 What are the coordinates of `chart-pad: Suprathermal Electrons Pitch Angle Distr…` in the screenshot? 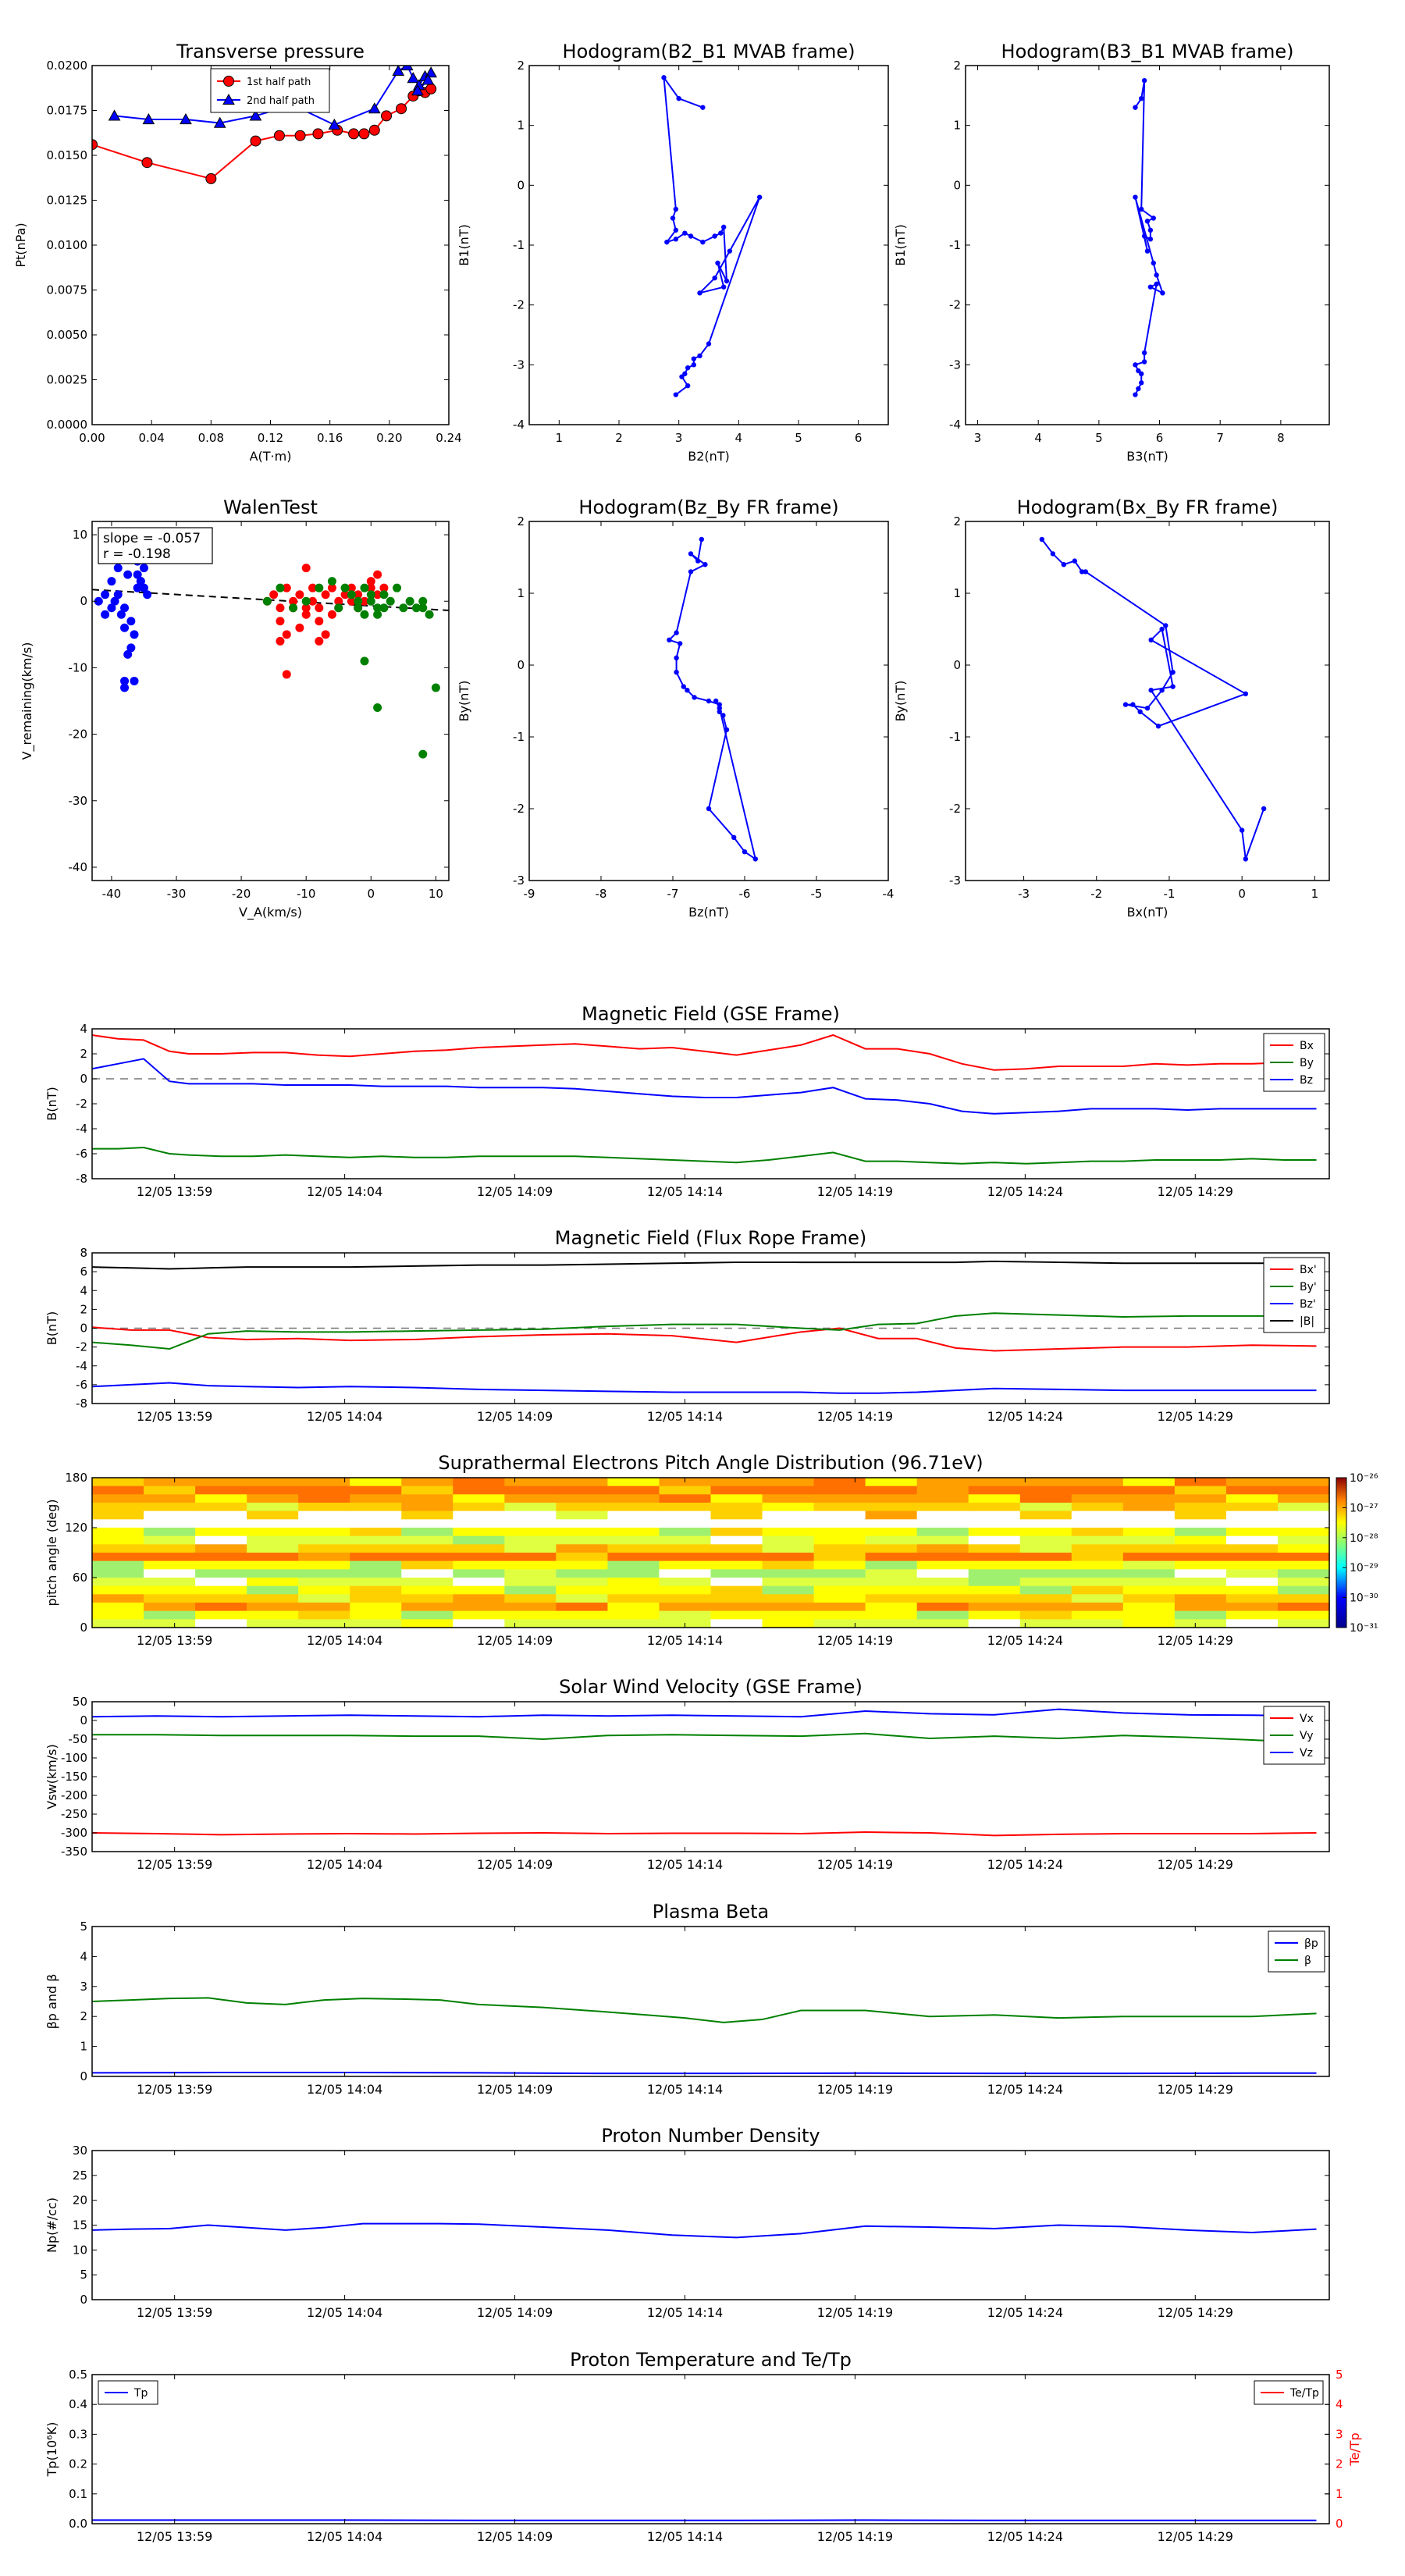 It's located at (711, 1550).